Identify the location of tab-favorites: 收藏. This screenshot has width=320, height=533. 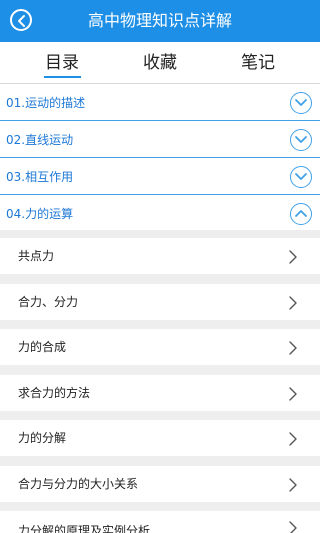
(160, 63).